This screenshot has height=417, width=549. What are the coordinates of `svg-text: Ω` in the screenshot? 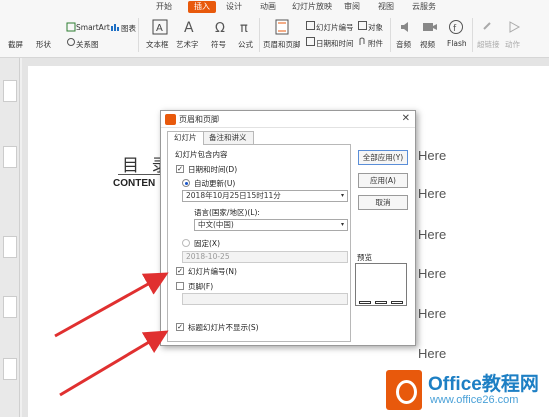 It's located at (220, 28).